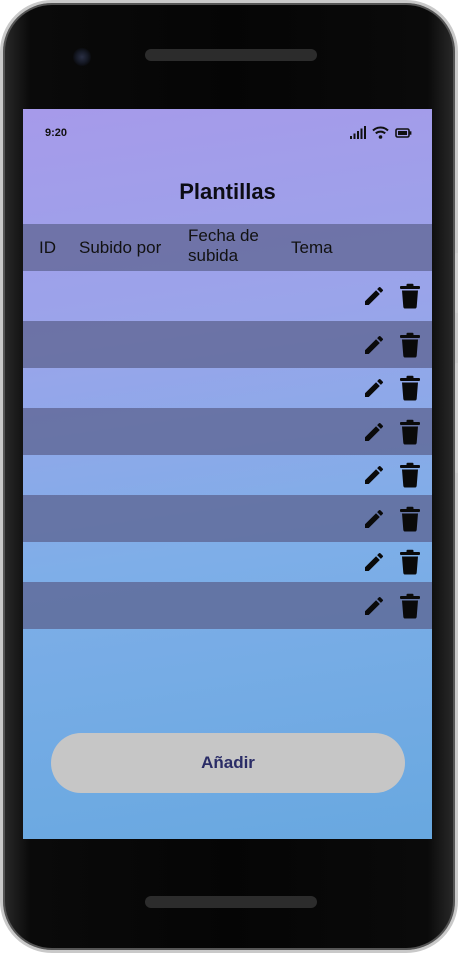 The image size is (458, 953). Describe the element at coordinates (120, 247) in the screenshot. I see `column-header-subido-por: Subido por` at that location.